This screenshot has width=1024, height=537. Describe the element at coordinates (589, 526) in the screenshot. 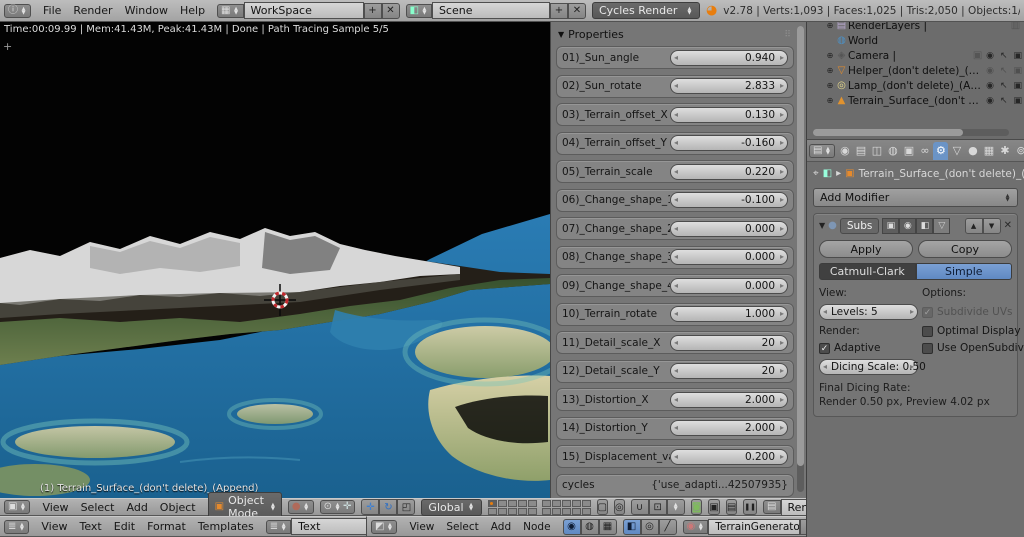

I see `world-shader-icon: ◍` at that location.